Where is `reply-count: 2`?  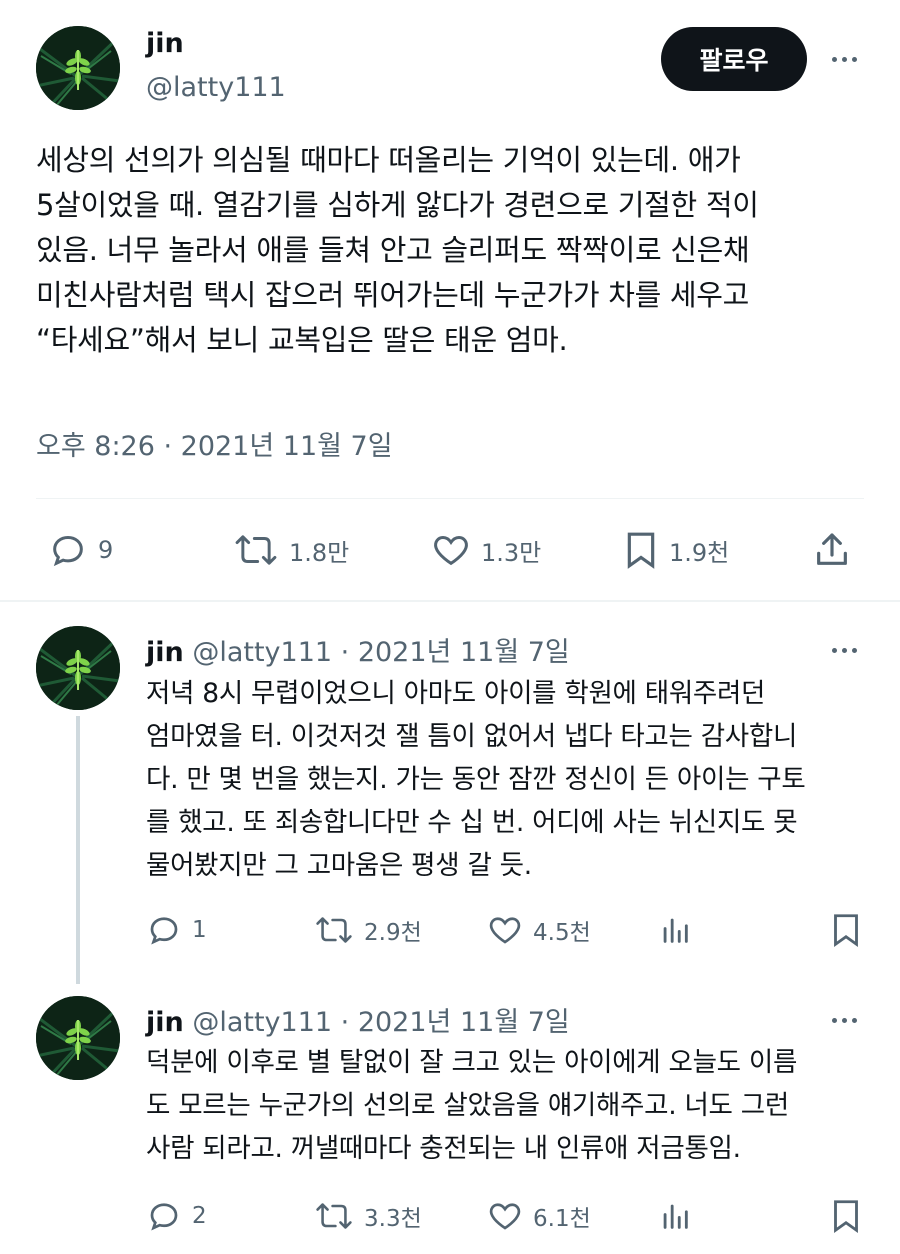 reply-count: 2 is located at coordinates (199, 1216).